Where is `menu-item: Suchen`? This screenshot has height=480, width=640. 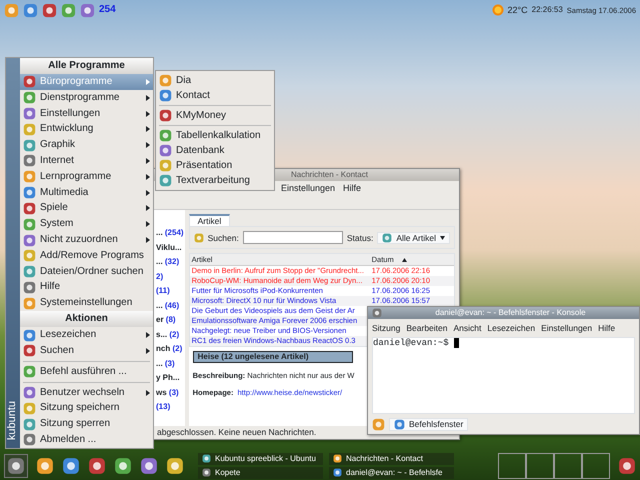
menu-item: Suchen is located at coordinates (86, 351).